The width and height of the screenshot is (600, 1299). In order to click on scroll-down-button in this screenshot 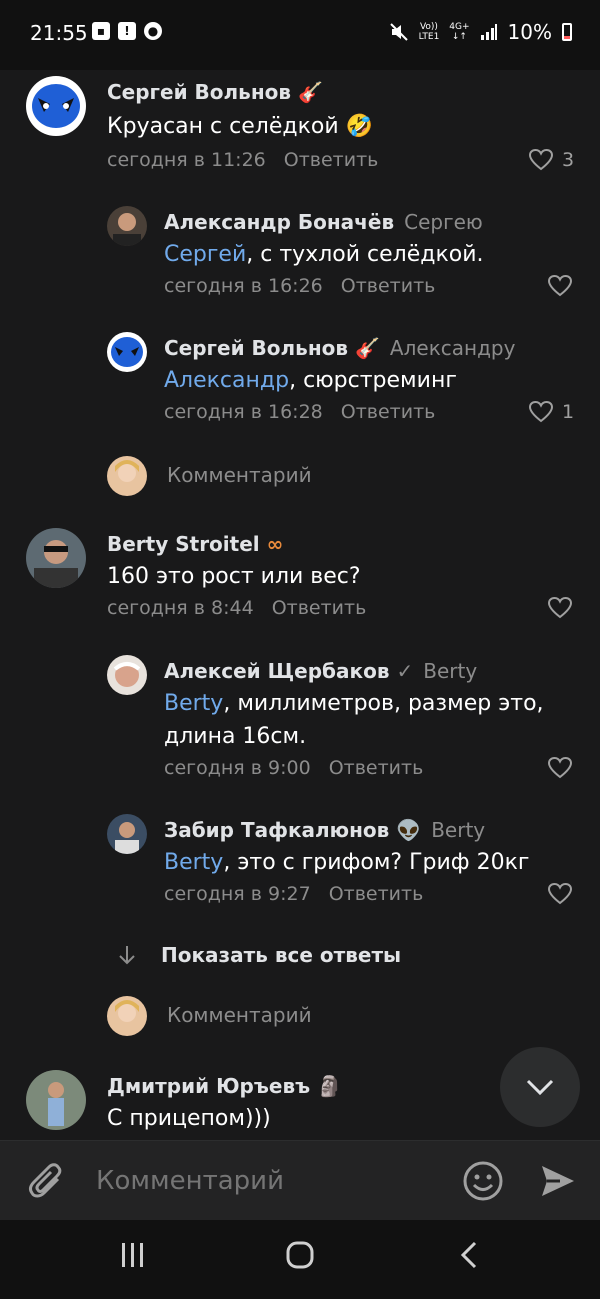, I will do `click(540, 1087)`.